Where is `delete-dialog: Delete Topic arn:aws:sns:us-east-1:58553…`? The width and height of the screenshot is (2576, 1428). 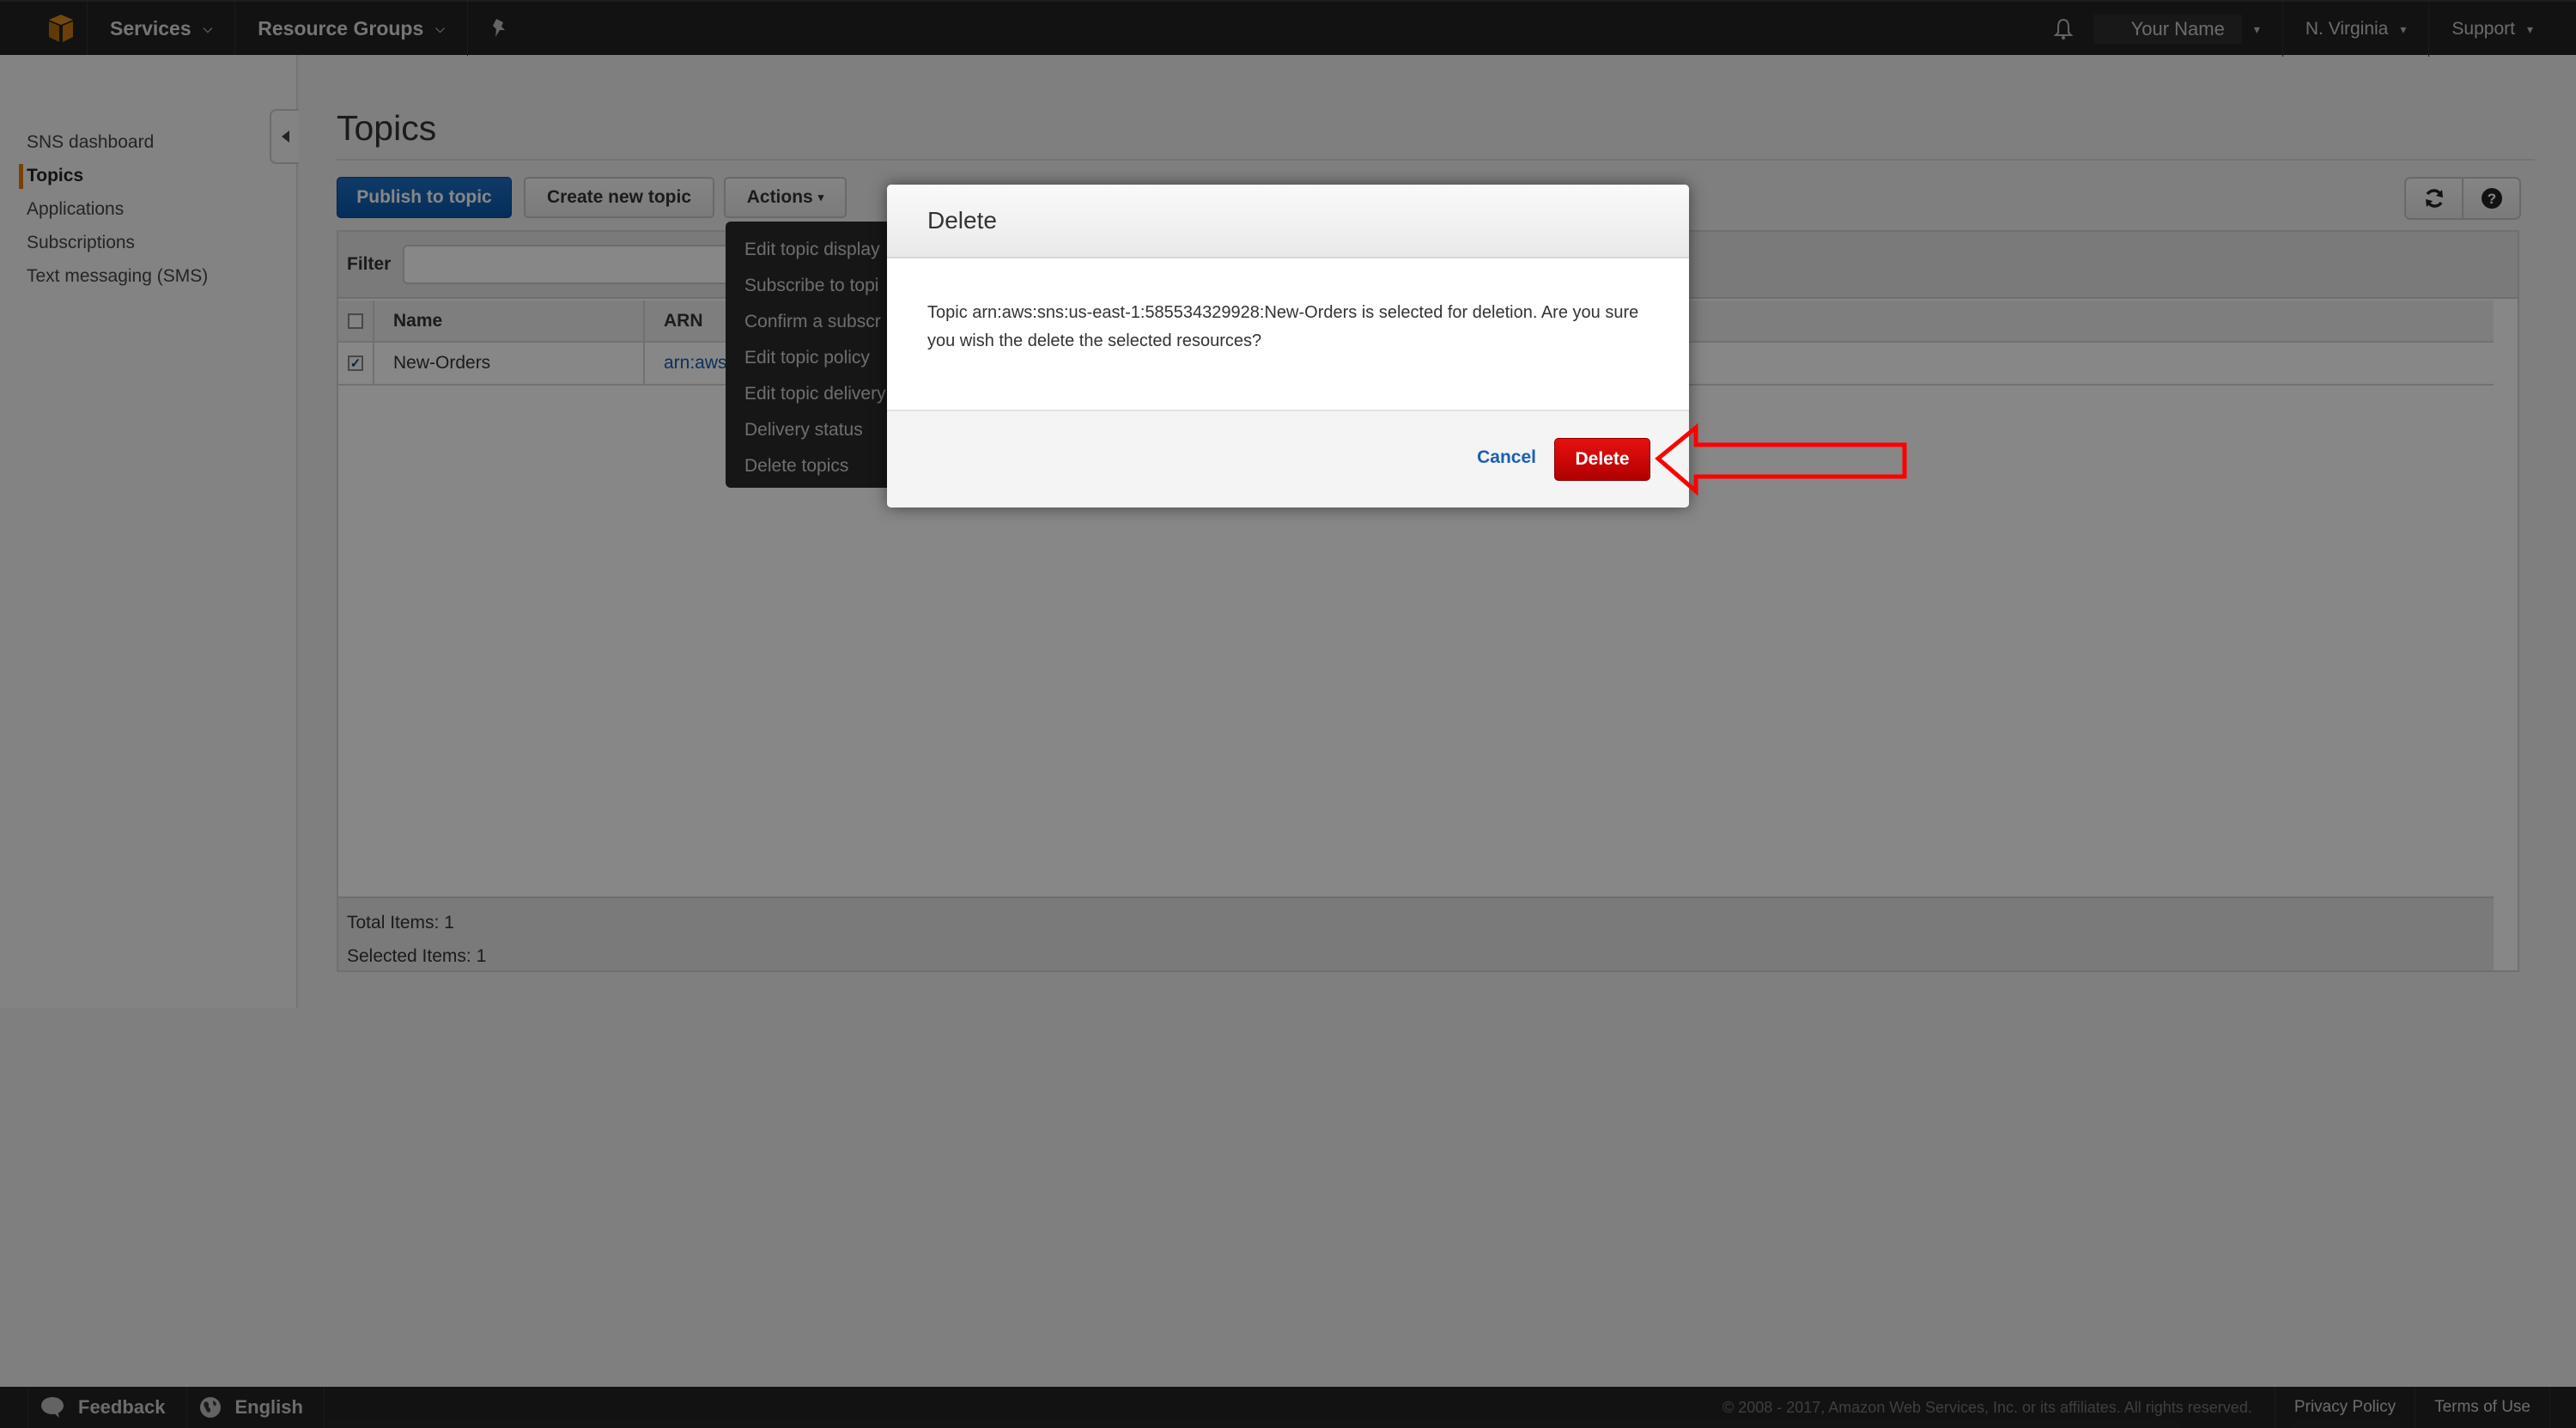 delete-dialog: Delete Topic arn:aws:sns:us-east-1:58553… is located at coordinates (1288, 346).